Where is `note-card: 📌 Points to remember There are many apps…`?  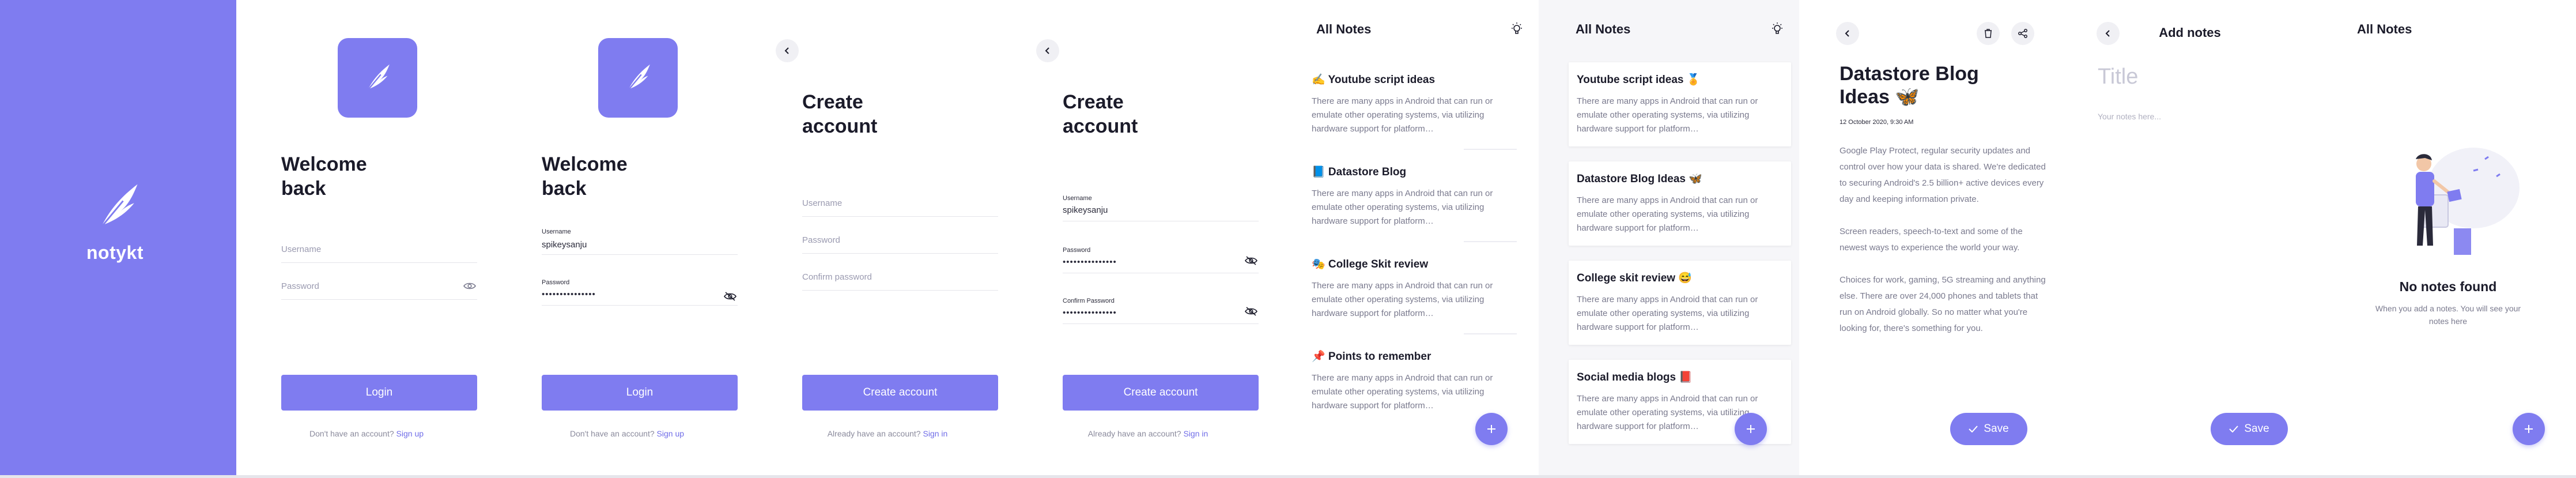 note-card: 📌 Points to remember There are many apps… is located at coordinates (1416, 381).